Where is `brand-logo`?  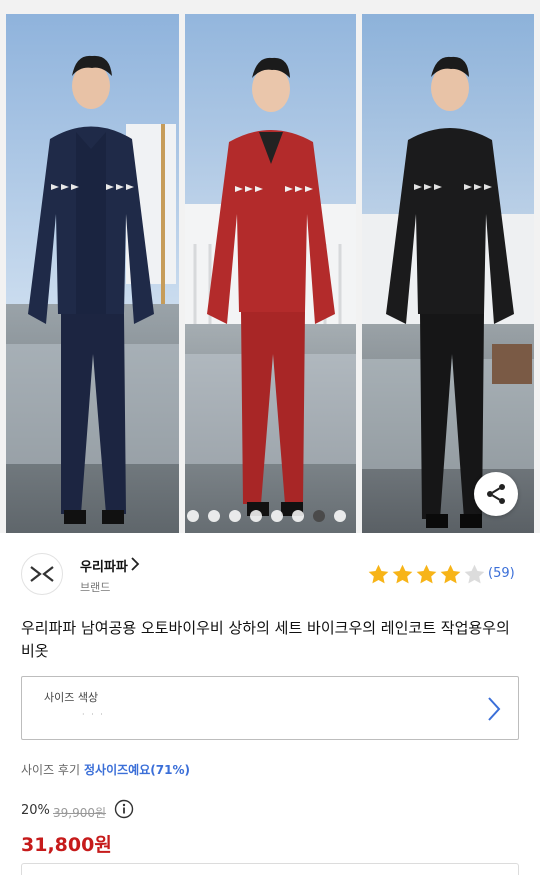
brand-logo is located at coordinates (42, 574).